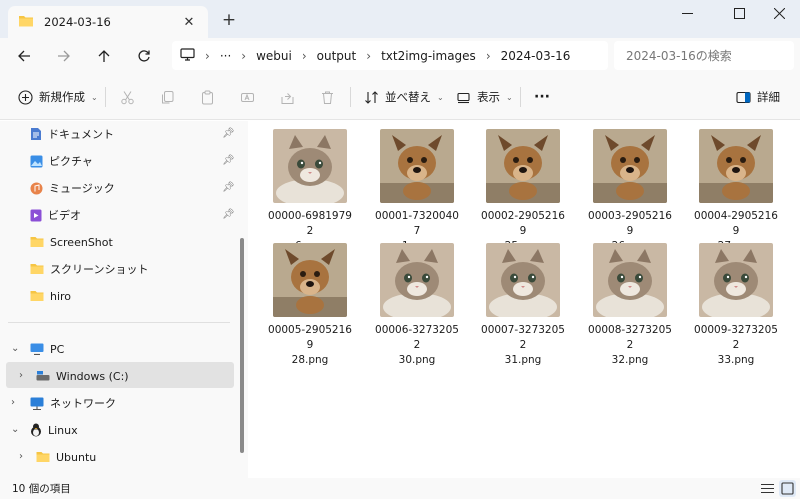 Image resolution: width=800 pixels, height=499 pixels. I want to click on breadcrumb-overflow: ···, so click(225, 56).